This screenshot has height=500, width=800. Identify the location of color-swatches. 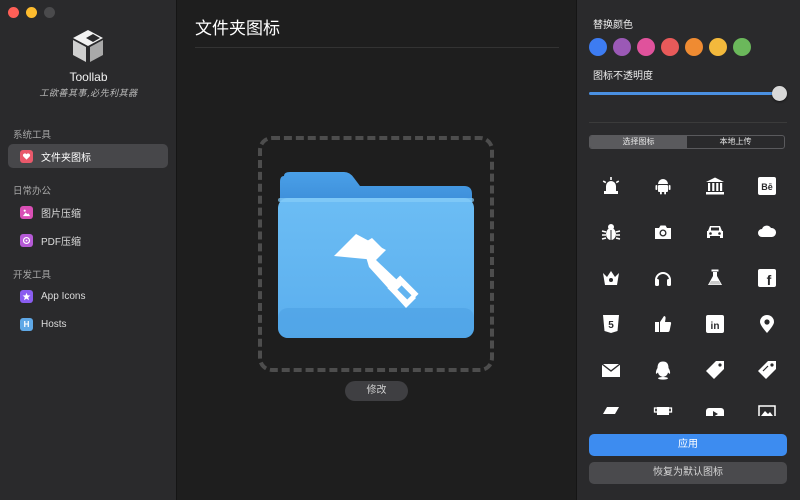
(670, 47).